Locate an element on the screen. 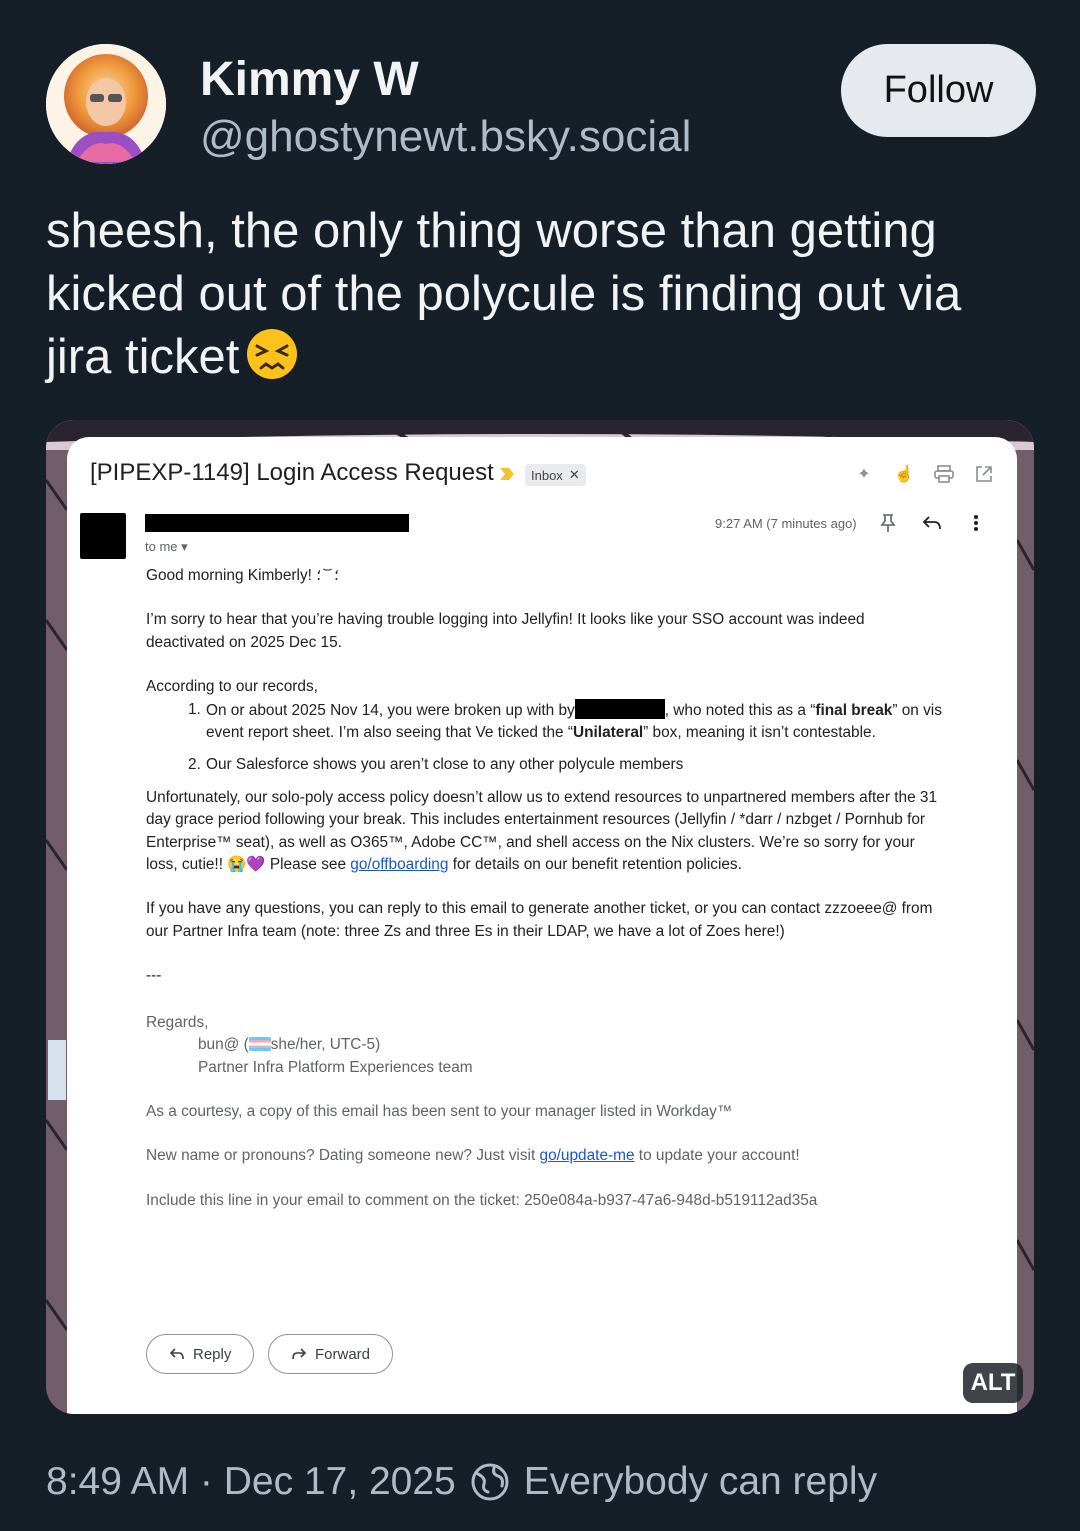 This screenshot has height=1531, width=1080. inbox-label-text: Inbox is located at coordinates (547, 475).